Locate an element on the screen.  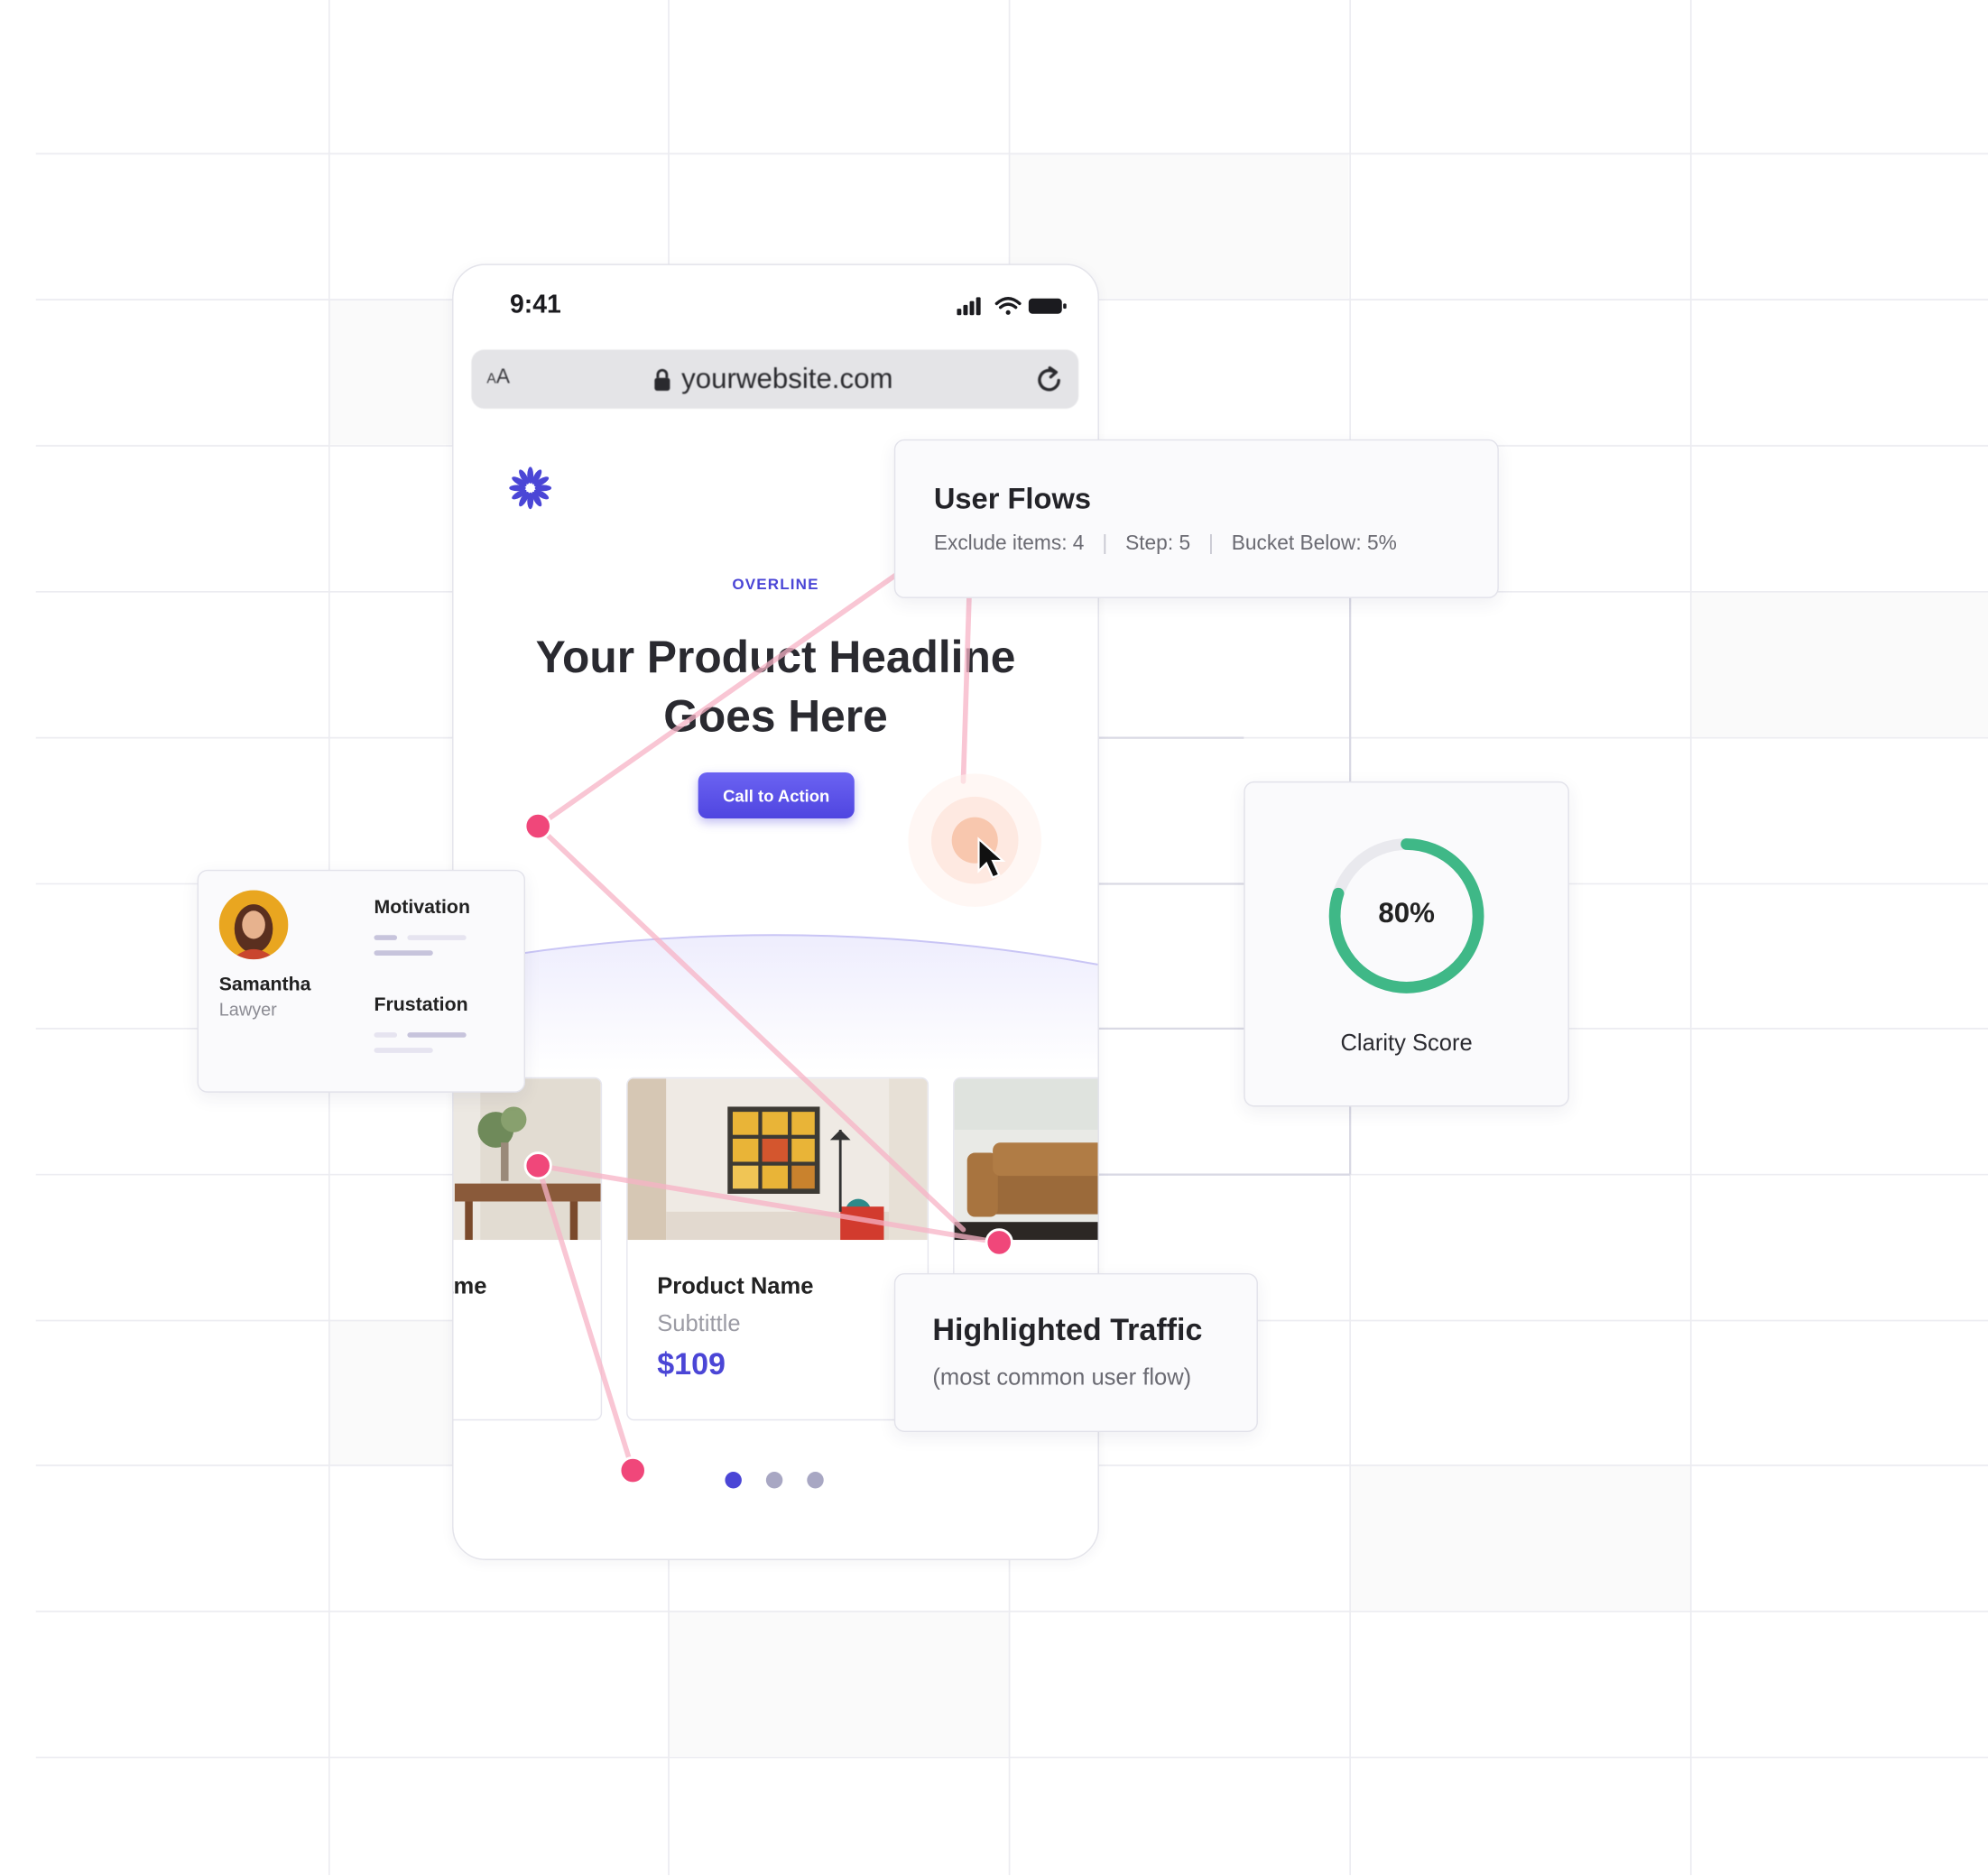
clarity-score-panel: 80% Clarity Score is located at coordinates (1406, 944).